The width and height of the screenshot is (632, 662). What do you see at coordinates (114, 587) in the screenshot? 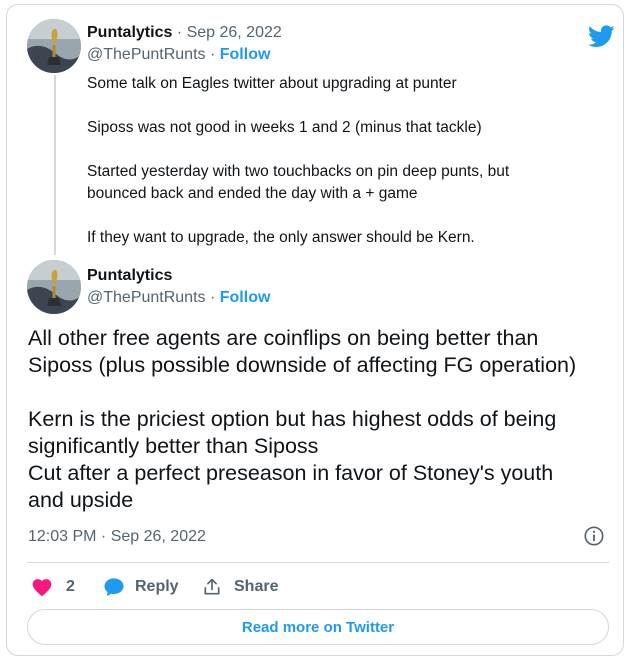
I see `reply-bubble-icon` at bounding box center [114, 587].